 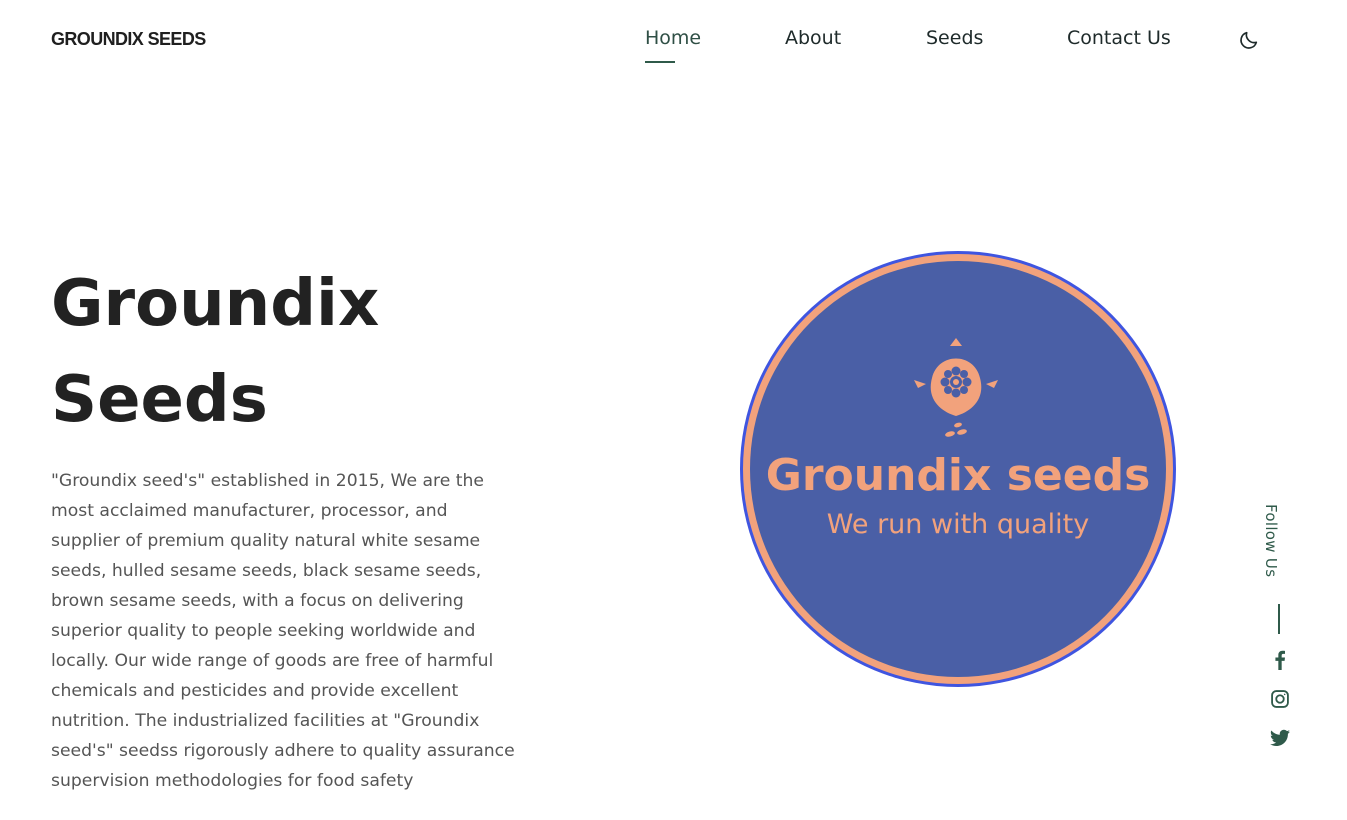 I want to click on nav-item-about: About, so click(x=813, y=38).